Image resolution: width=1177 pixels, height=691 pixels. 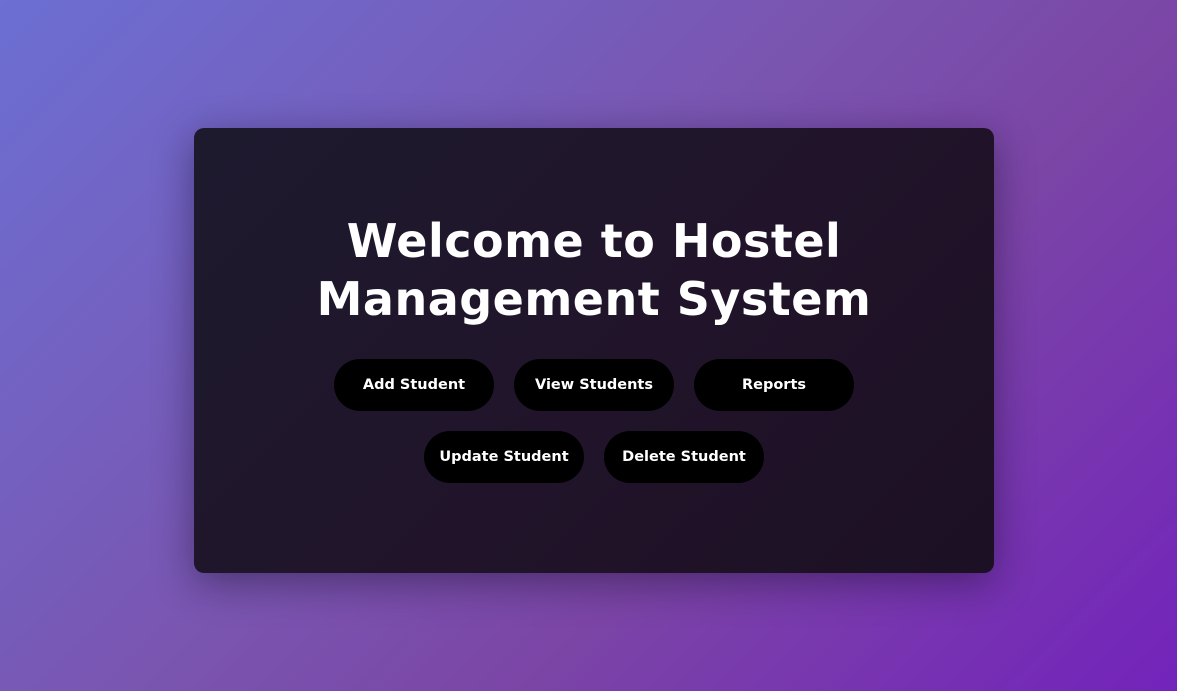 What do you see at coordinates (684, 457) in the screenshot?
I see `delete-student-button: Delete Student` at bounding box center [684, 457].